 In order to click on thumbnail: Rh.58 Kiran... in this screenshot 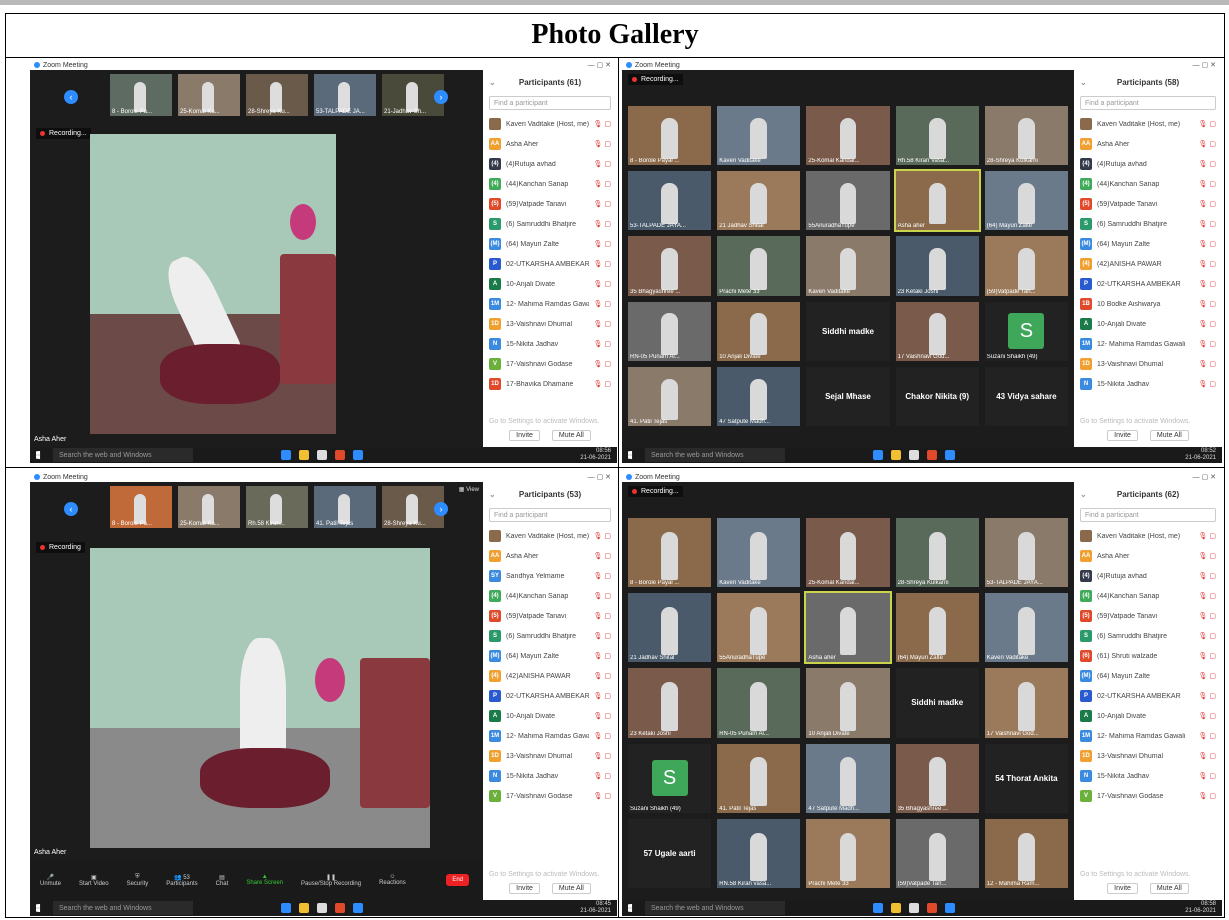, I will do `click(277, 507)`.